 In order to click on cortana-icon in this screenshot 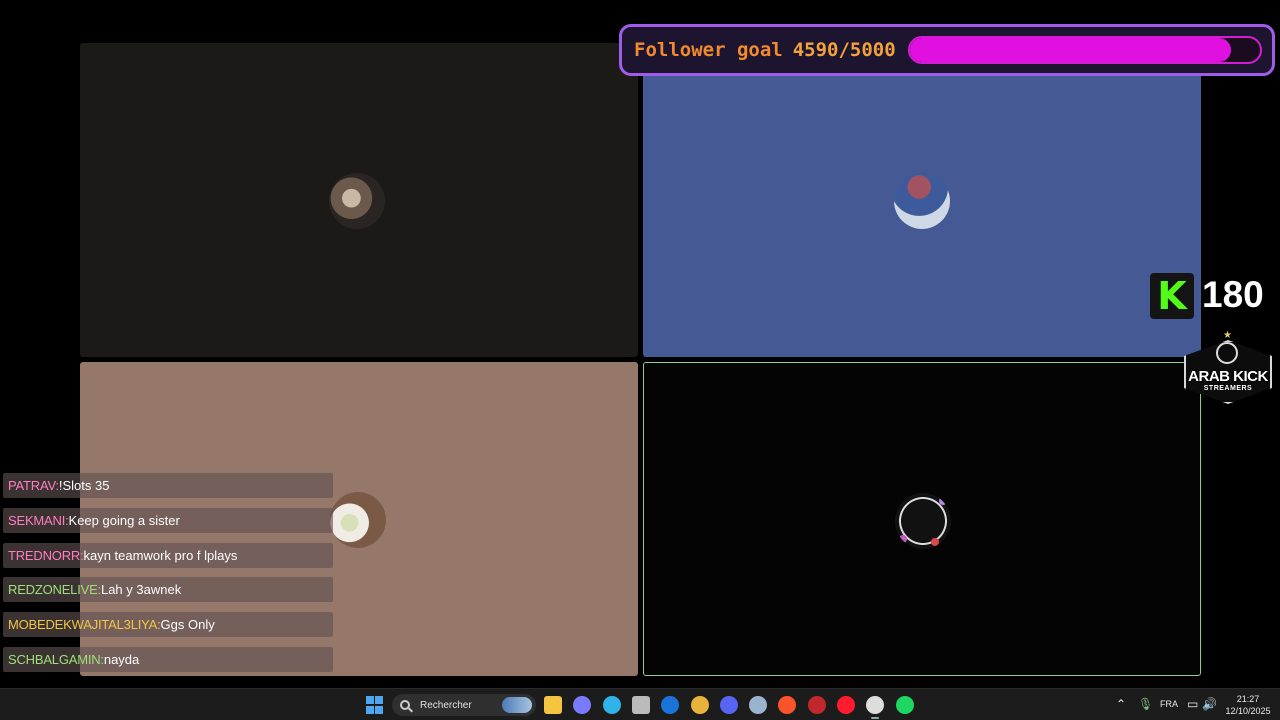, I will do `click(582, 705)`.